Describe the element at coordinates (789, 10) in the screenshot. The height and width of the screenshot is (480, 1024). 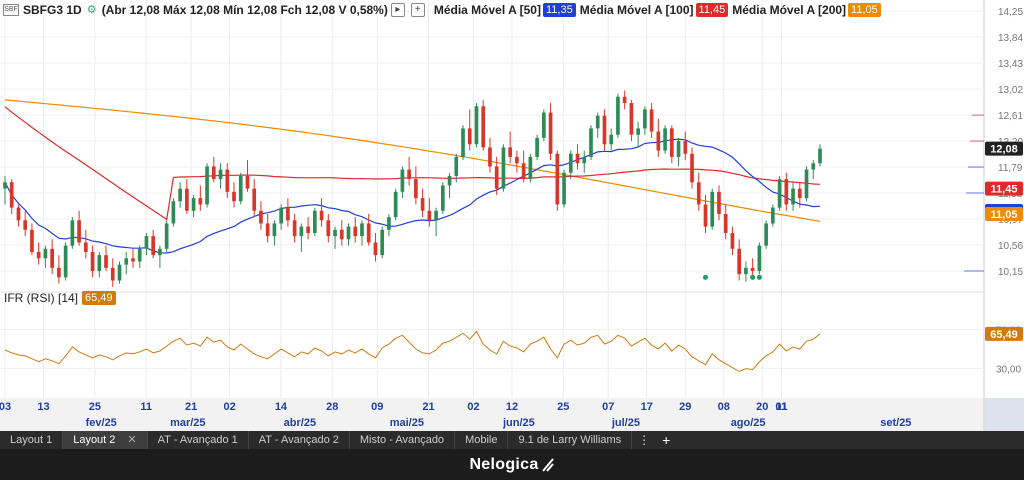
I see `ma200-label: Média Móvel A [200]` at that location.